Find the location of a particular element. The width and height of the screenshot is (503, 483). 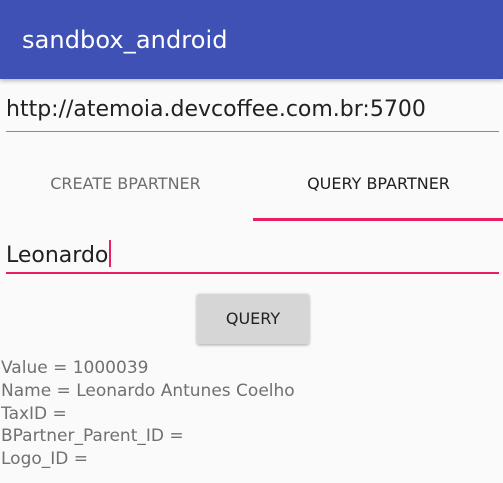

text-cursor is located at coordinates (110, 253).